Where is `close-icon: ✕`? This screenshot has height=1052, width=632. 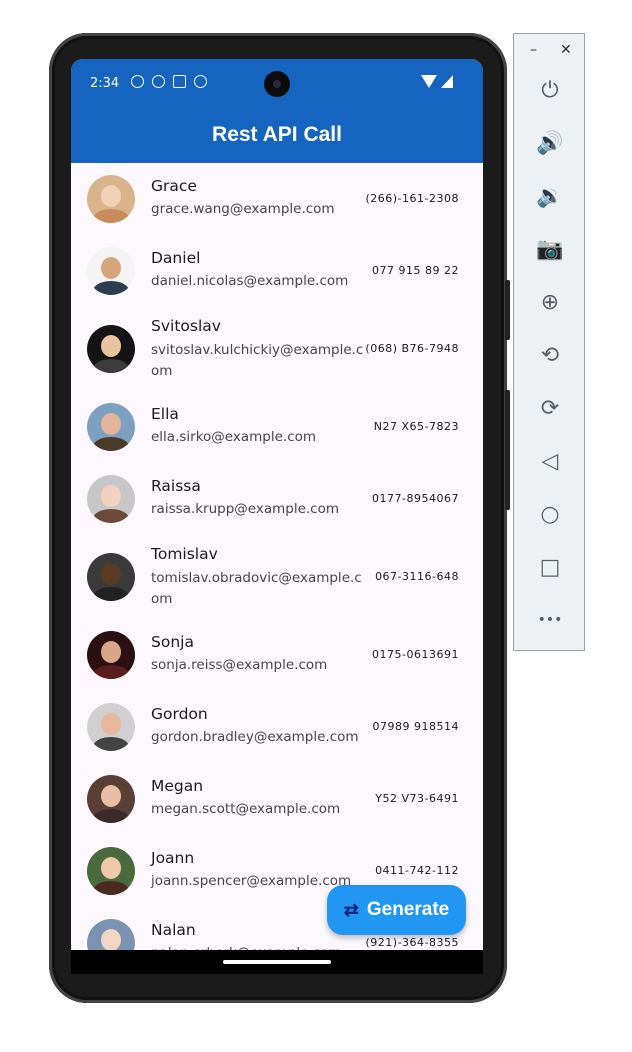 close-icon: ✕ is located at coordinates (566, 50).